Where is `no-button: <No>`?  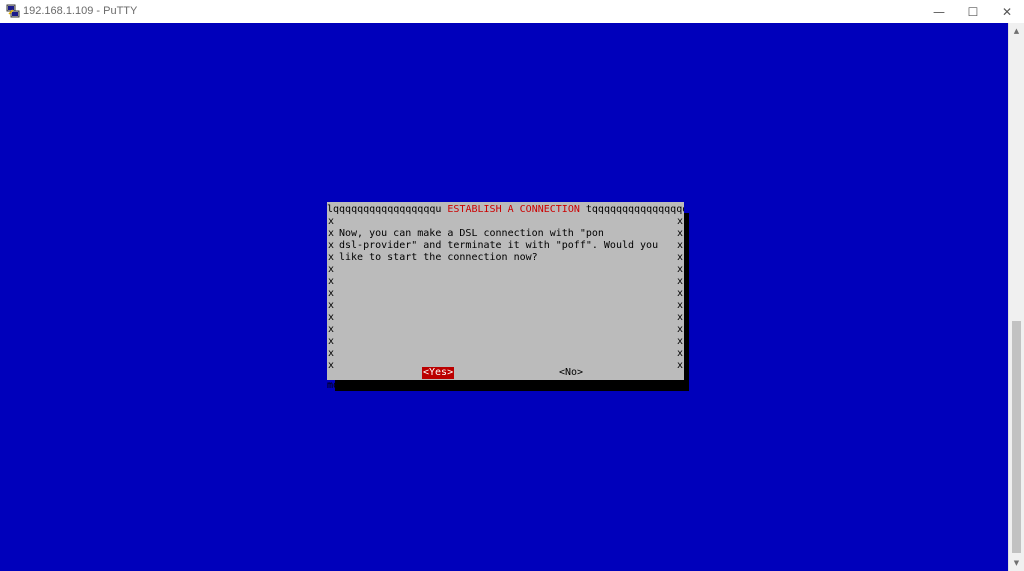 no-button: <No> is located at coordinates (571, 373).